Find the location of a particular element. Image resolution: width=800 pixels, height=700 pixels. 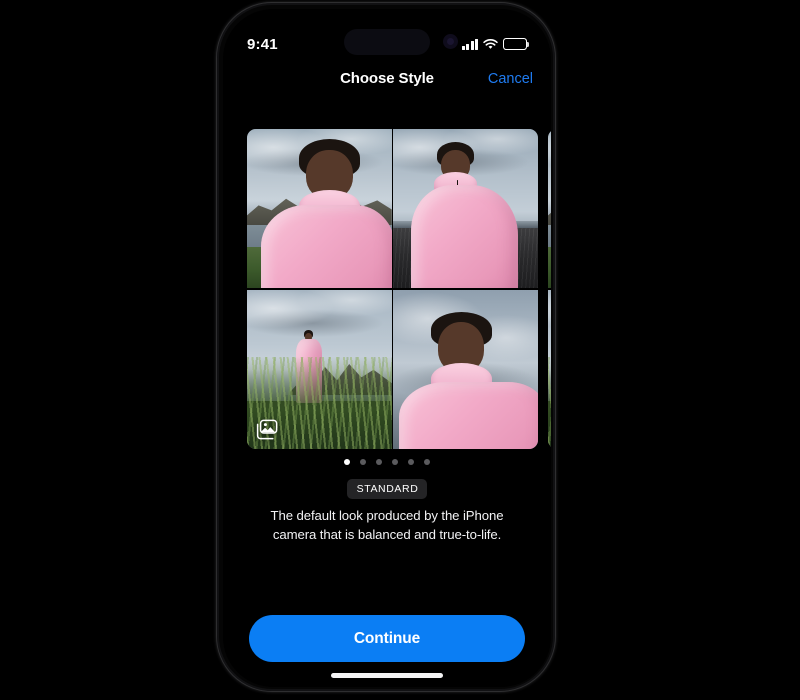

battery-icon is located at coordinates (516, 44).